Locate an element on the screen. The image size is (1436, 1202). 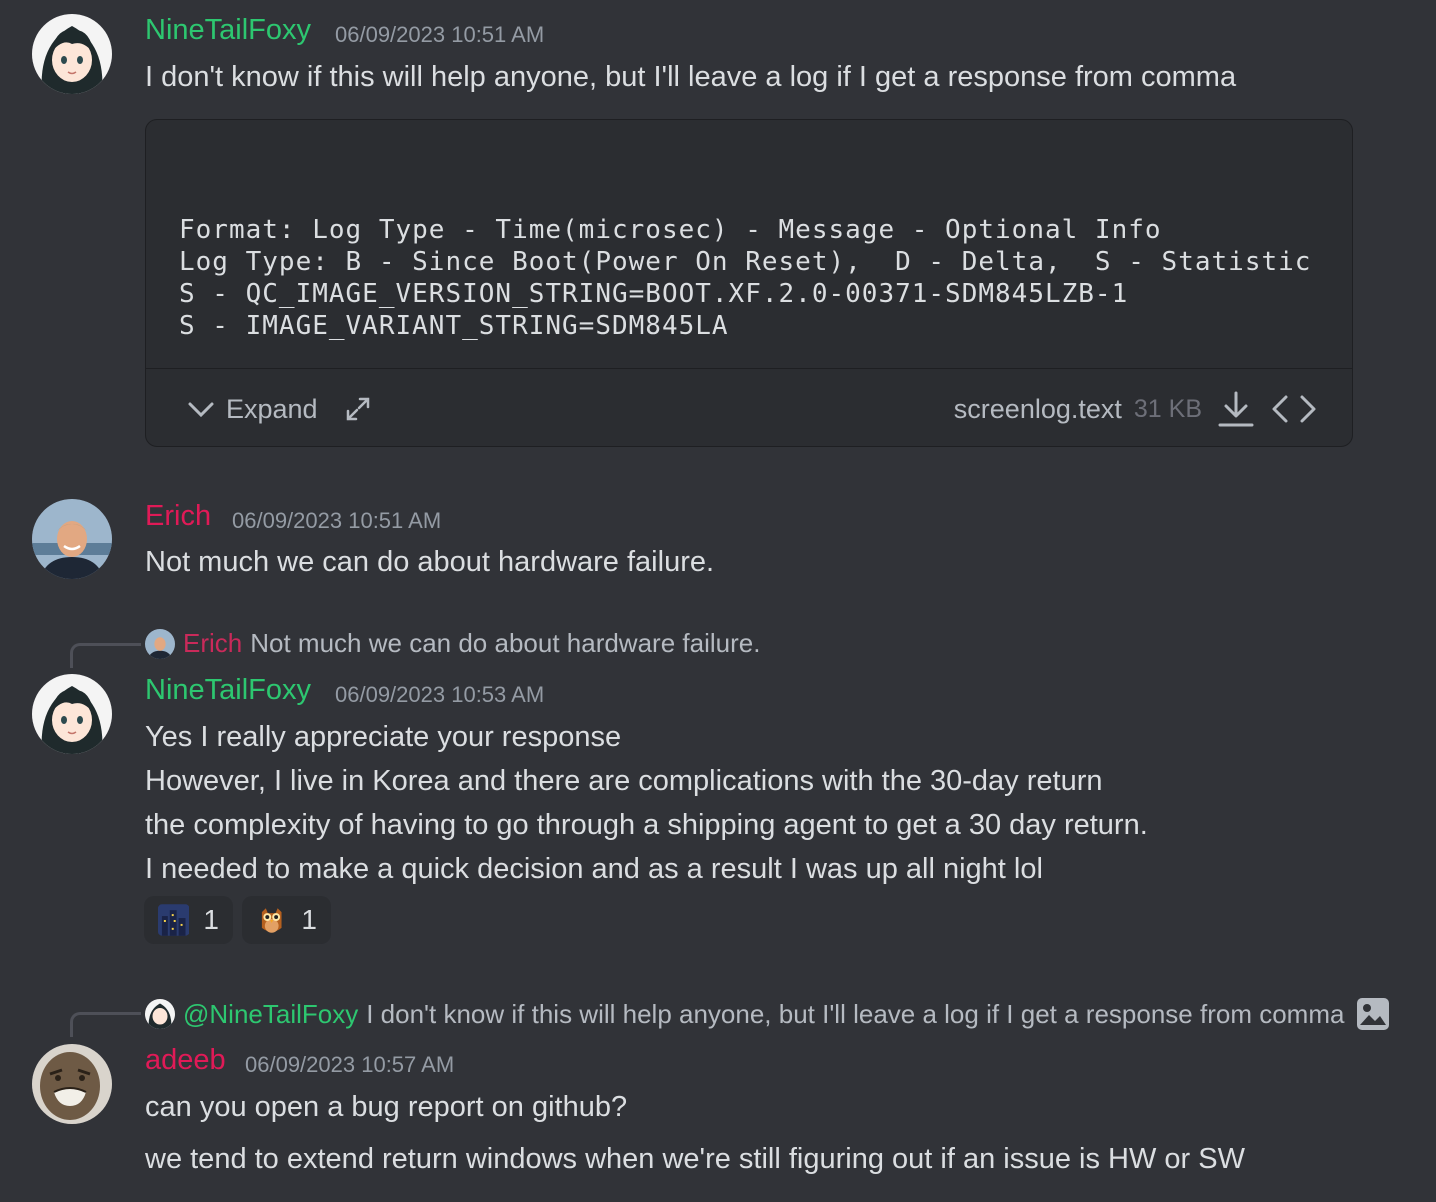
author-name: adeeb is located at coordinates (185, 1060).